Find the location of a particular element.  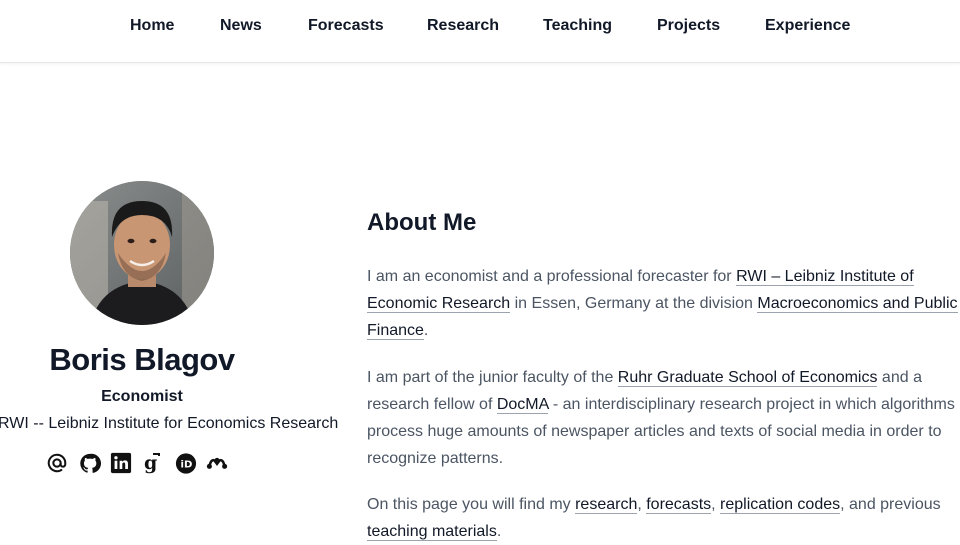

nav-news: News is located at coordinates (241, 26).